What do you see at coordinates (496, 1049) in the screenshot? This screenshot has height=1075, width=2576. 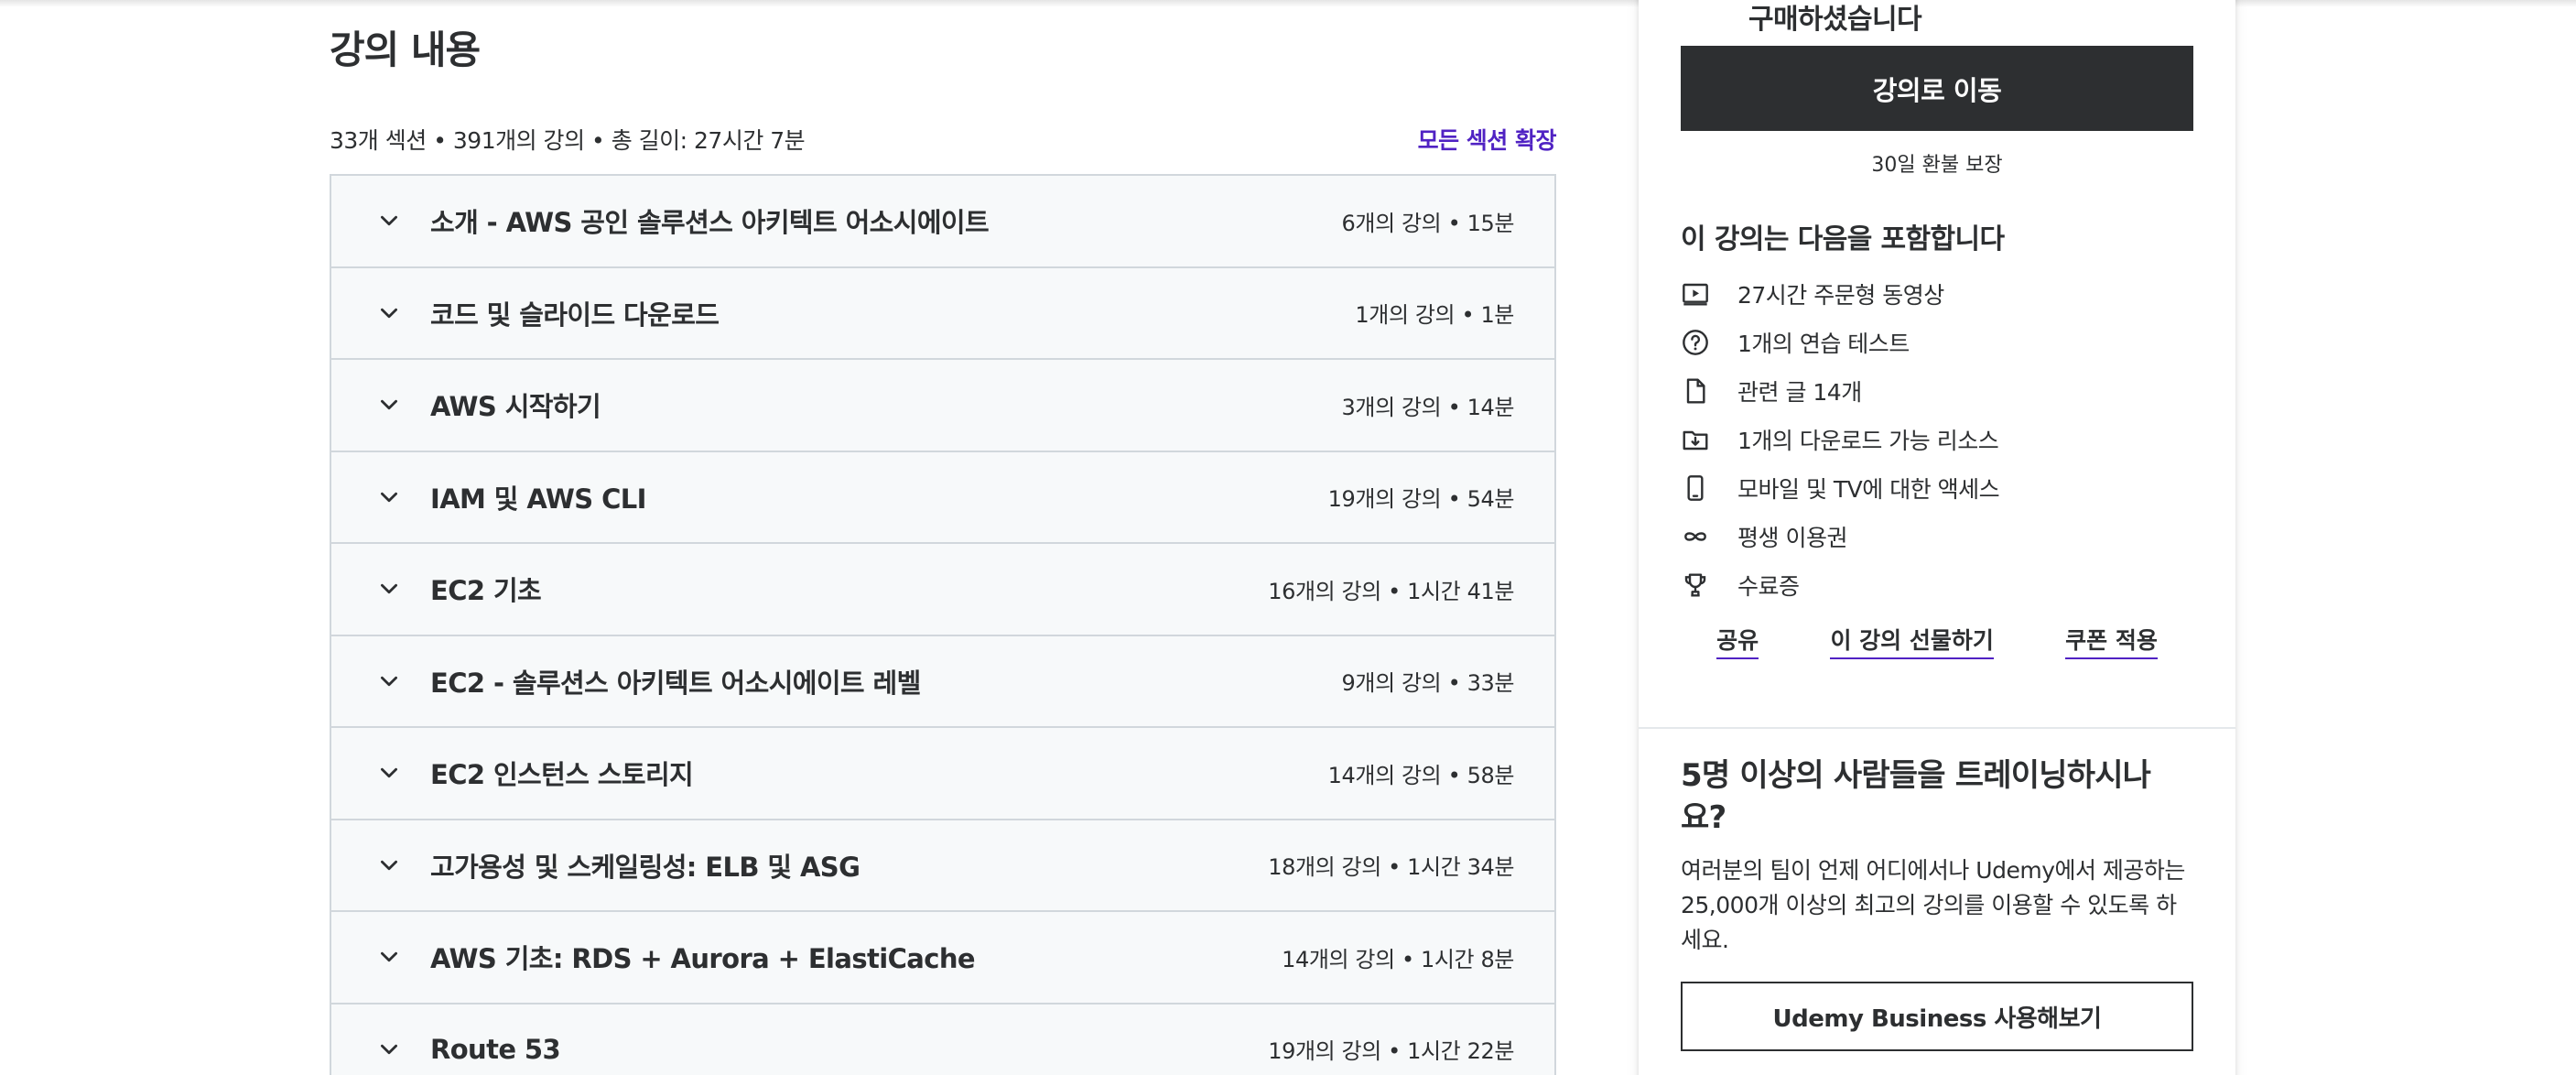 I see `section-title: Route 53` at bounding box center [496, 1049].